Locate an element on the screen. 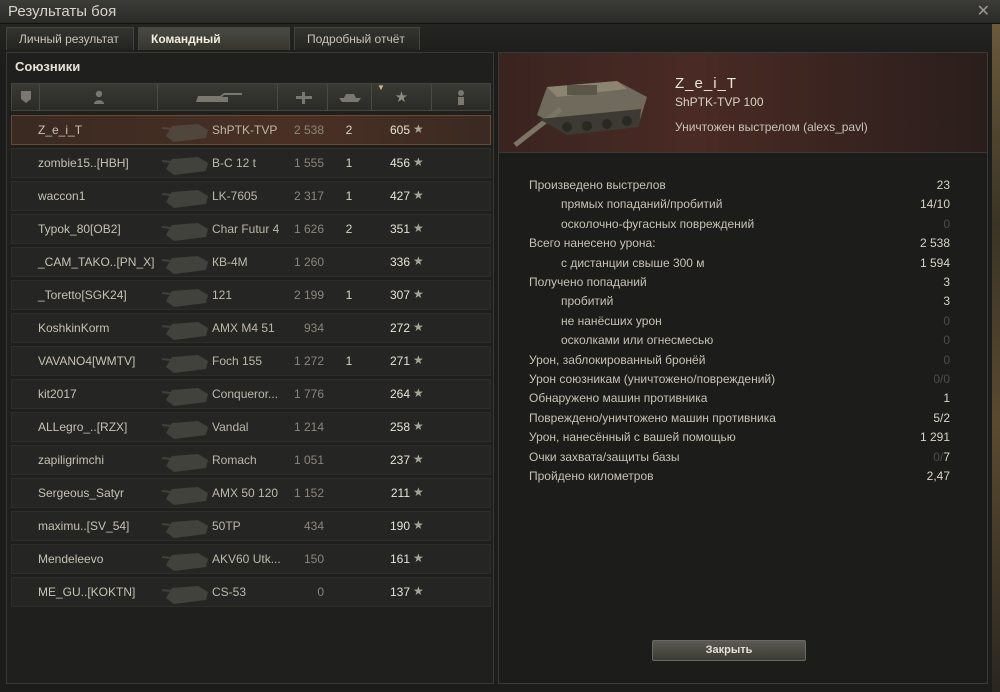 The width and height of the screenshot is (1000, 692). player-name: Typok_80[OB2] is located at coordinates (79, 229).